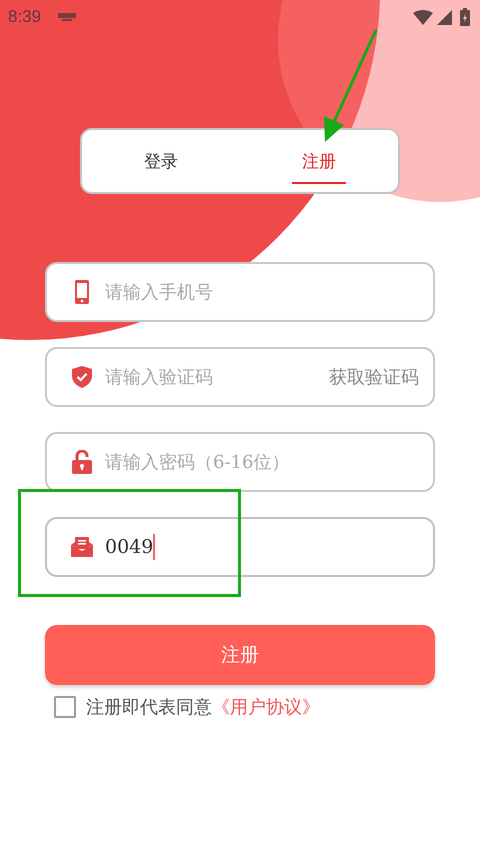 The image size is (480, 855). What do you see at coordinates (161, 161) in the screenshot?
I see `tab: 登录` at bounding box center [161, 161].